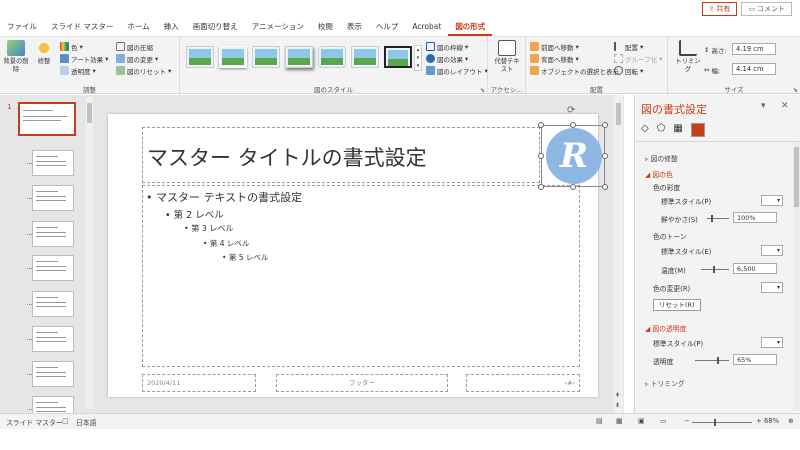  I want to click on zoom-out-icon: −, so click(687, 421).